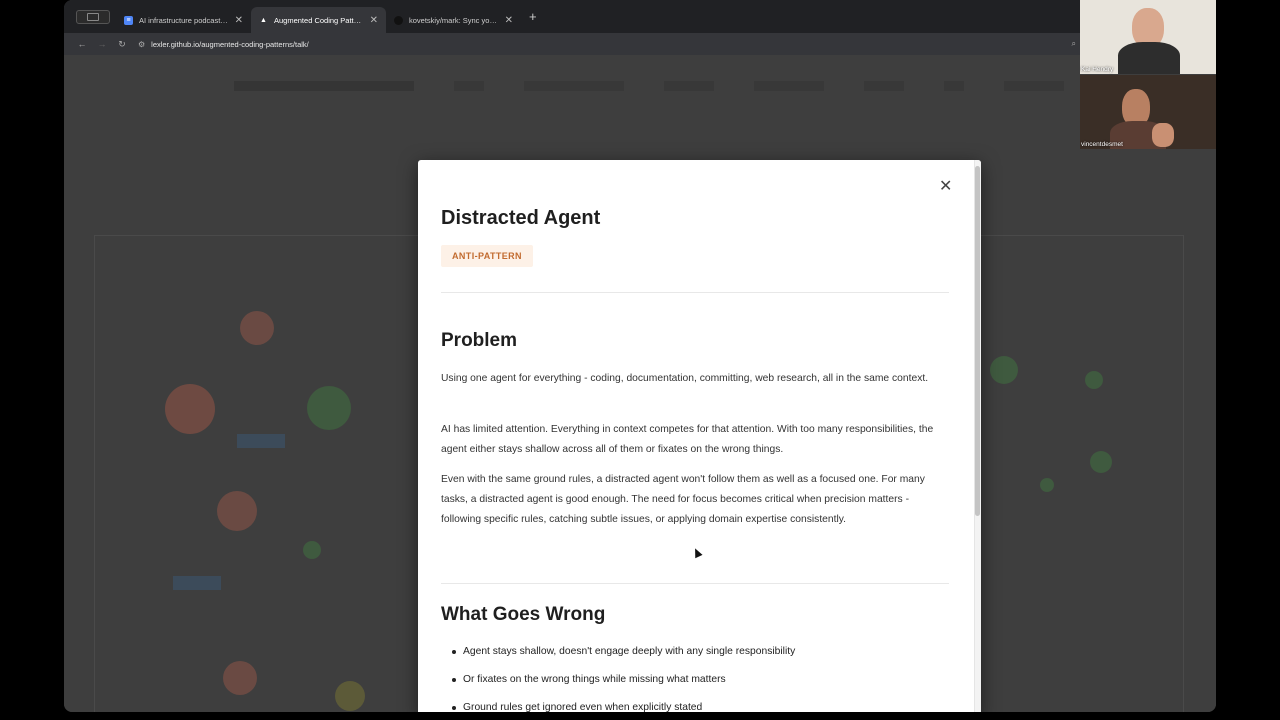  I want to click on pattern-type-badge: ANTI-PATTERN, so click(487, 256).